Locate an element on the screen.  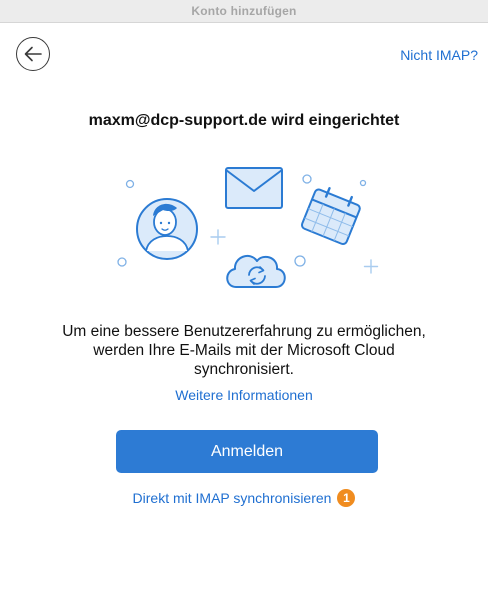
page-title: maxm@dcp-support.de wird eingerichtet is located at coordinates (244, 120).